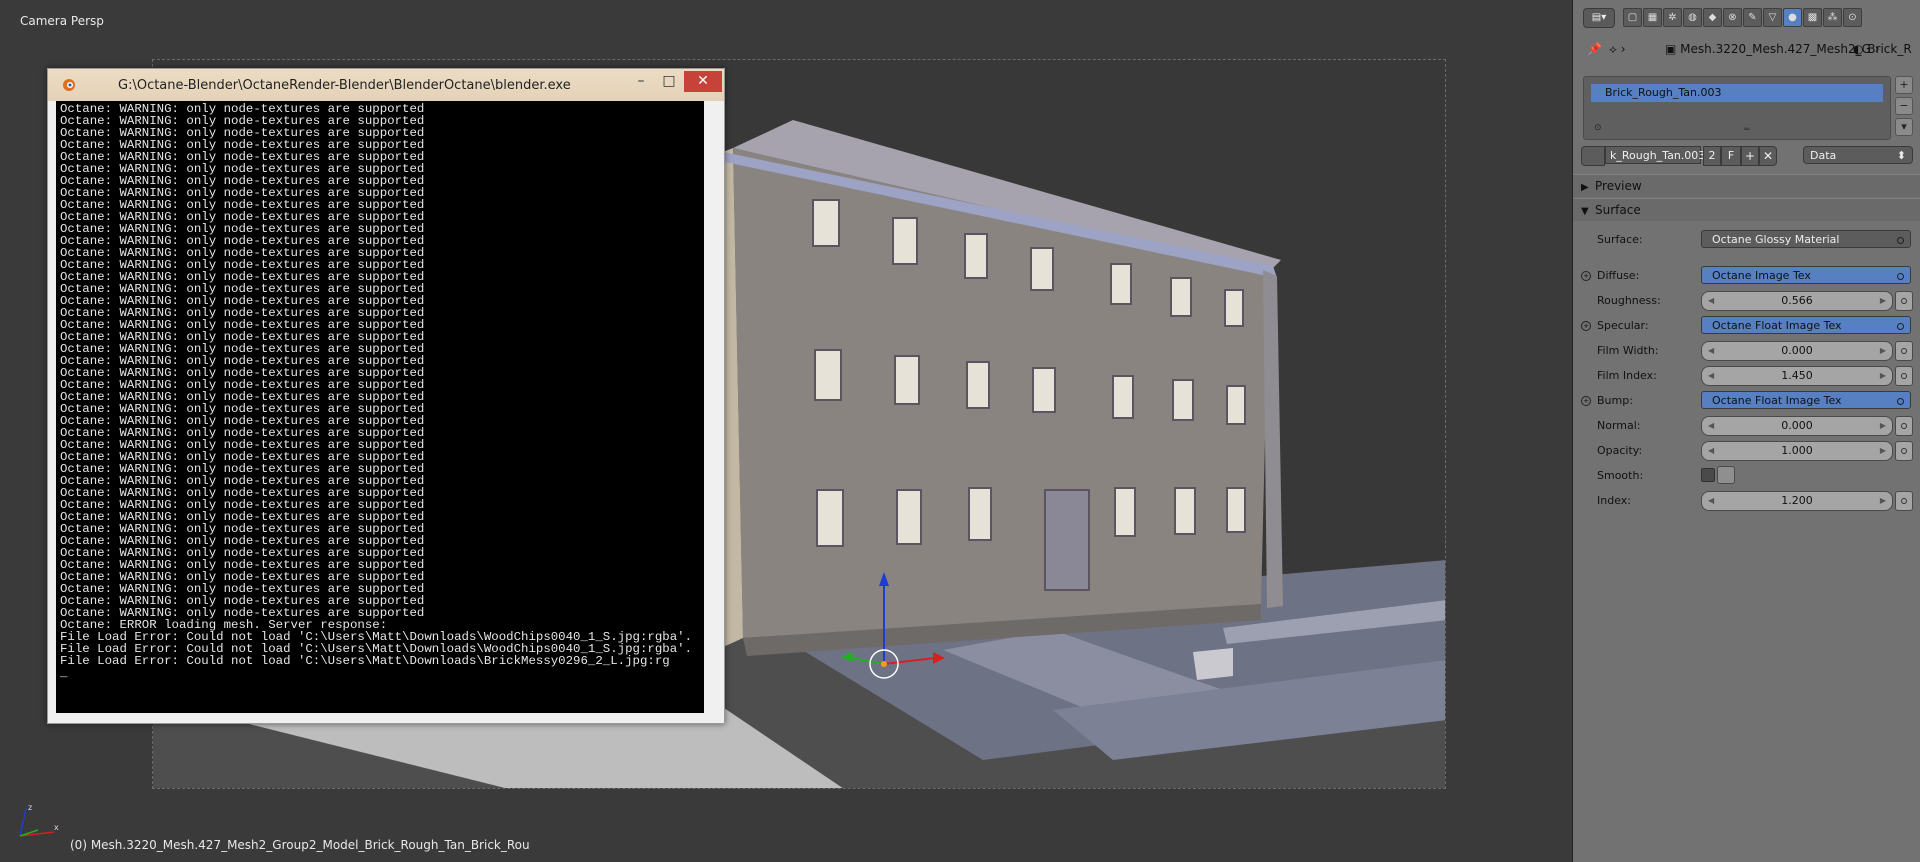  Describe the element at coordinates (39, 820) in the screenshot. I see `axis-indicator: z x` at that location.